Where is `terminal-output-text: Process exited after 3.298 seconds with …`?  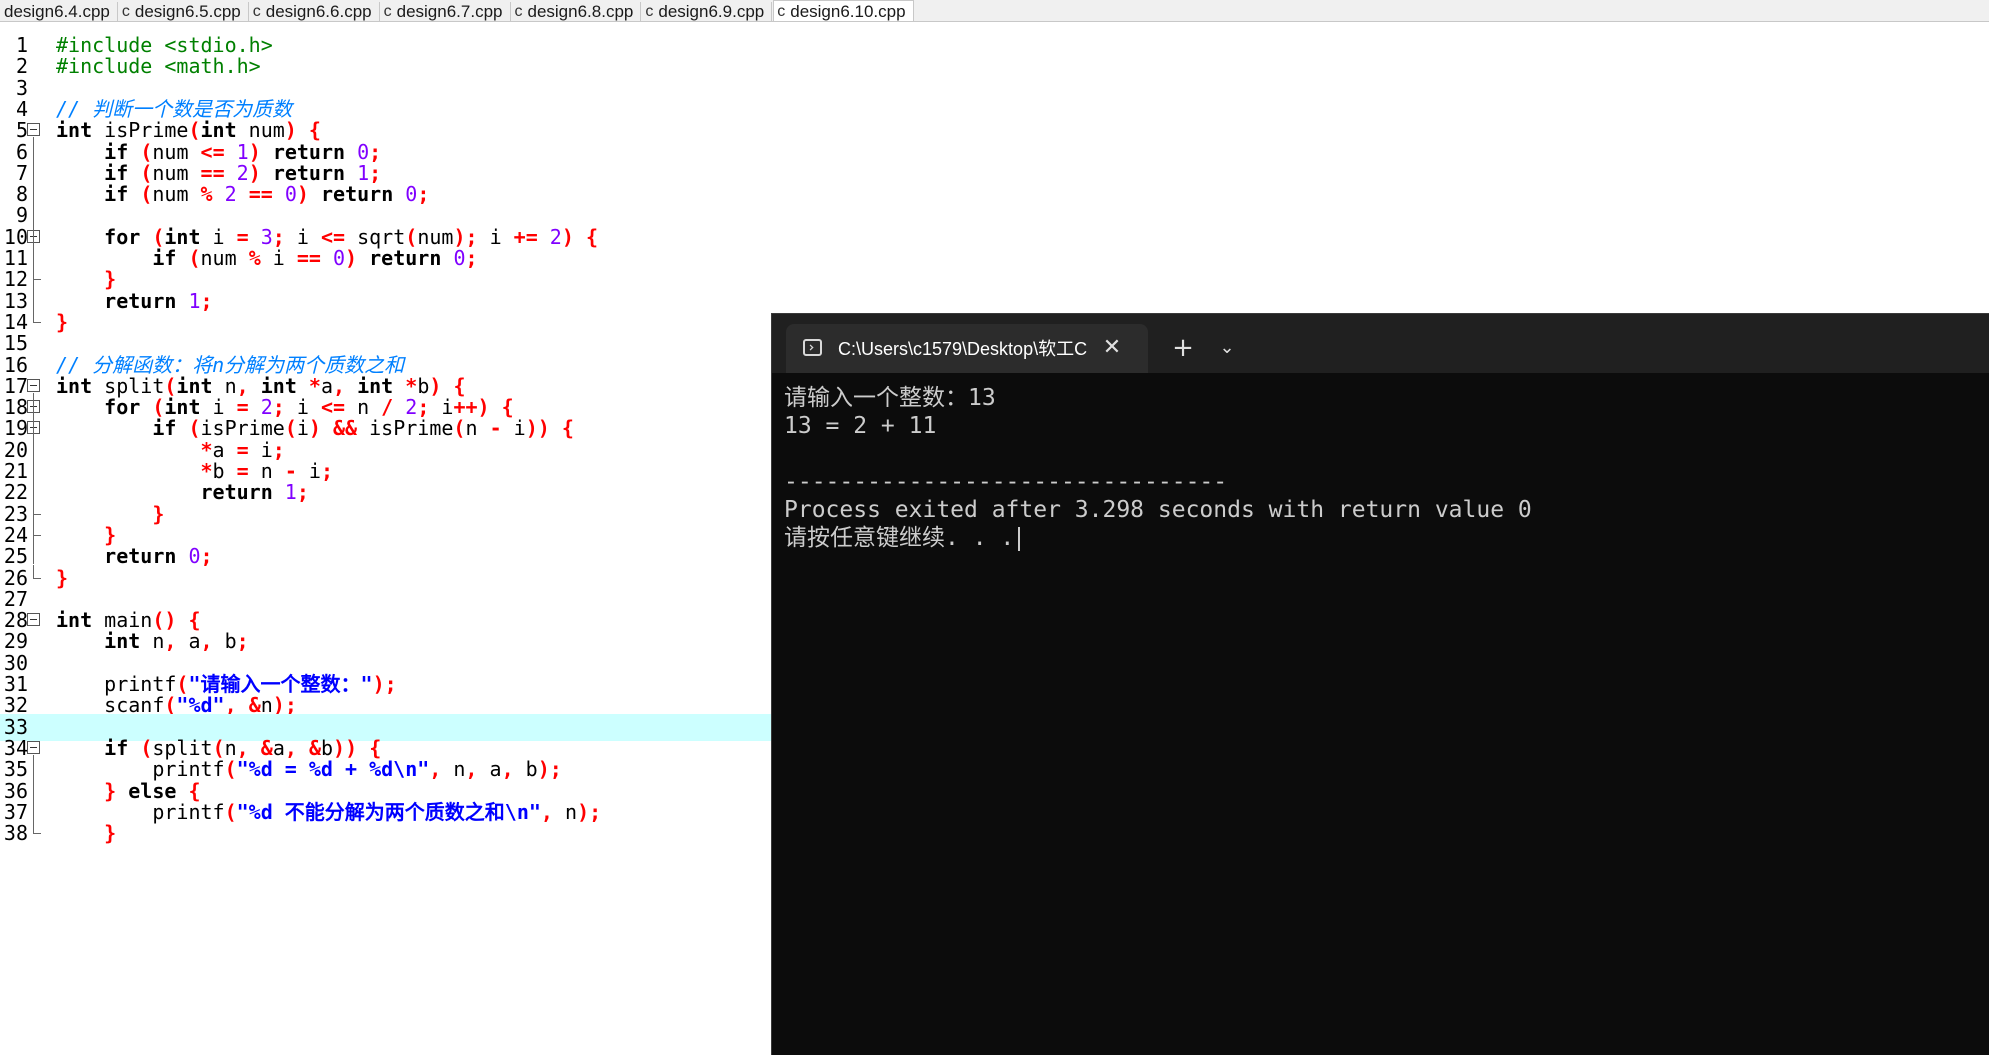
terminal-output-text: Process exited after 3.298 seconds with … is located at coordinates (1158, 510).